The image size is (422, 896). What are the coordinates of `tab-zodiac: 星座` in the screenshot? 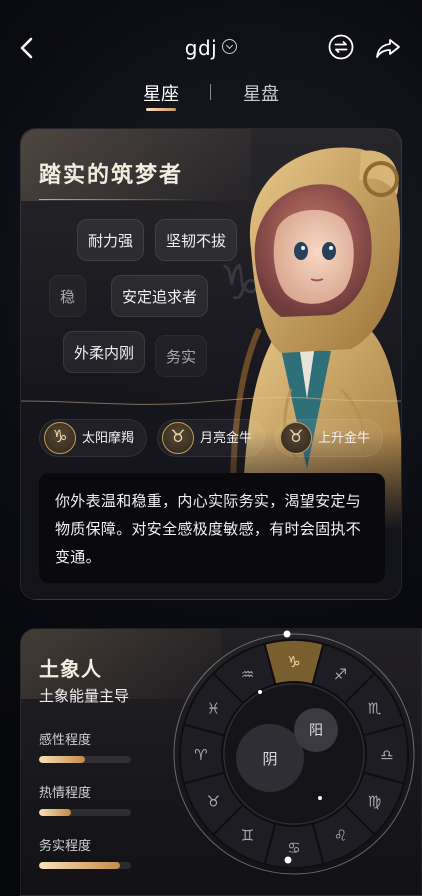 It's located at (161, 93).